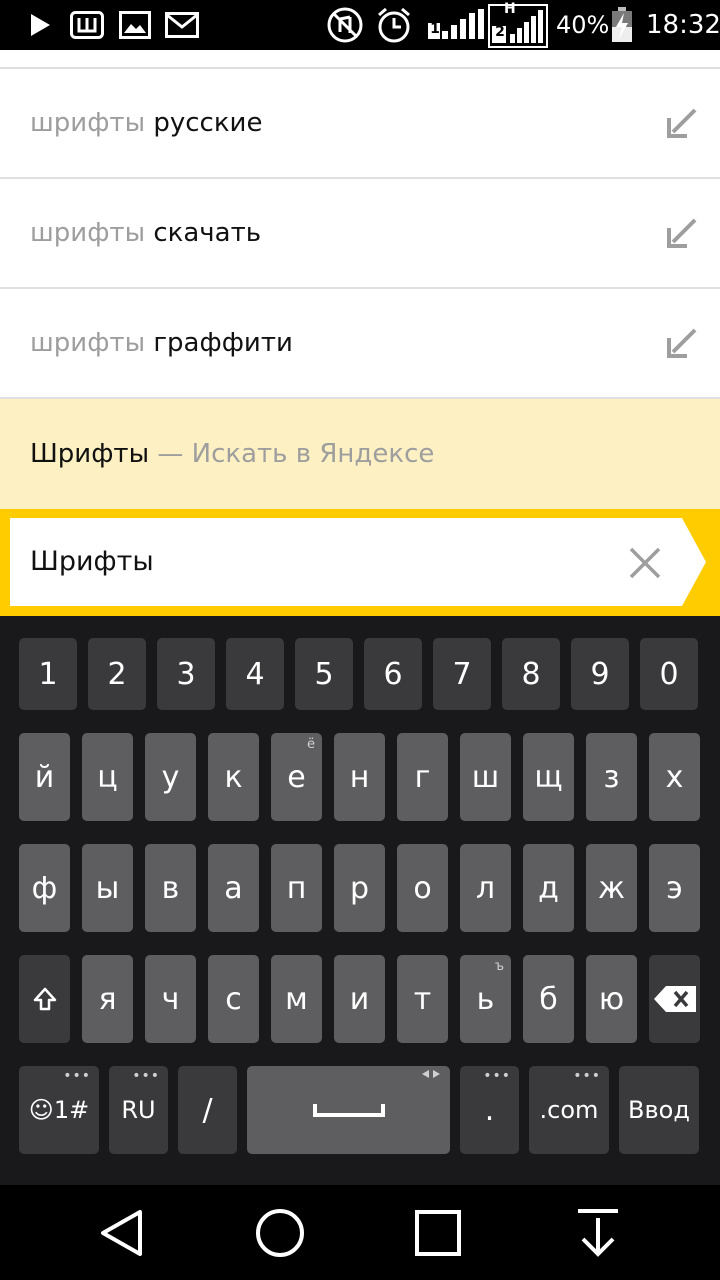 The image size is (720, 1280). I want to click on clear-icon, so click(645, 563).